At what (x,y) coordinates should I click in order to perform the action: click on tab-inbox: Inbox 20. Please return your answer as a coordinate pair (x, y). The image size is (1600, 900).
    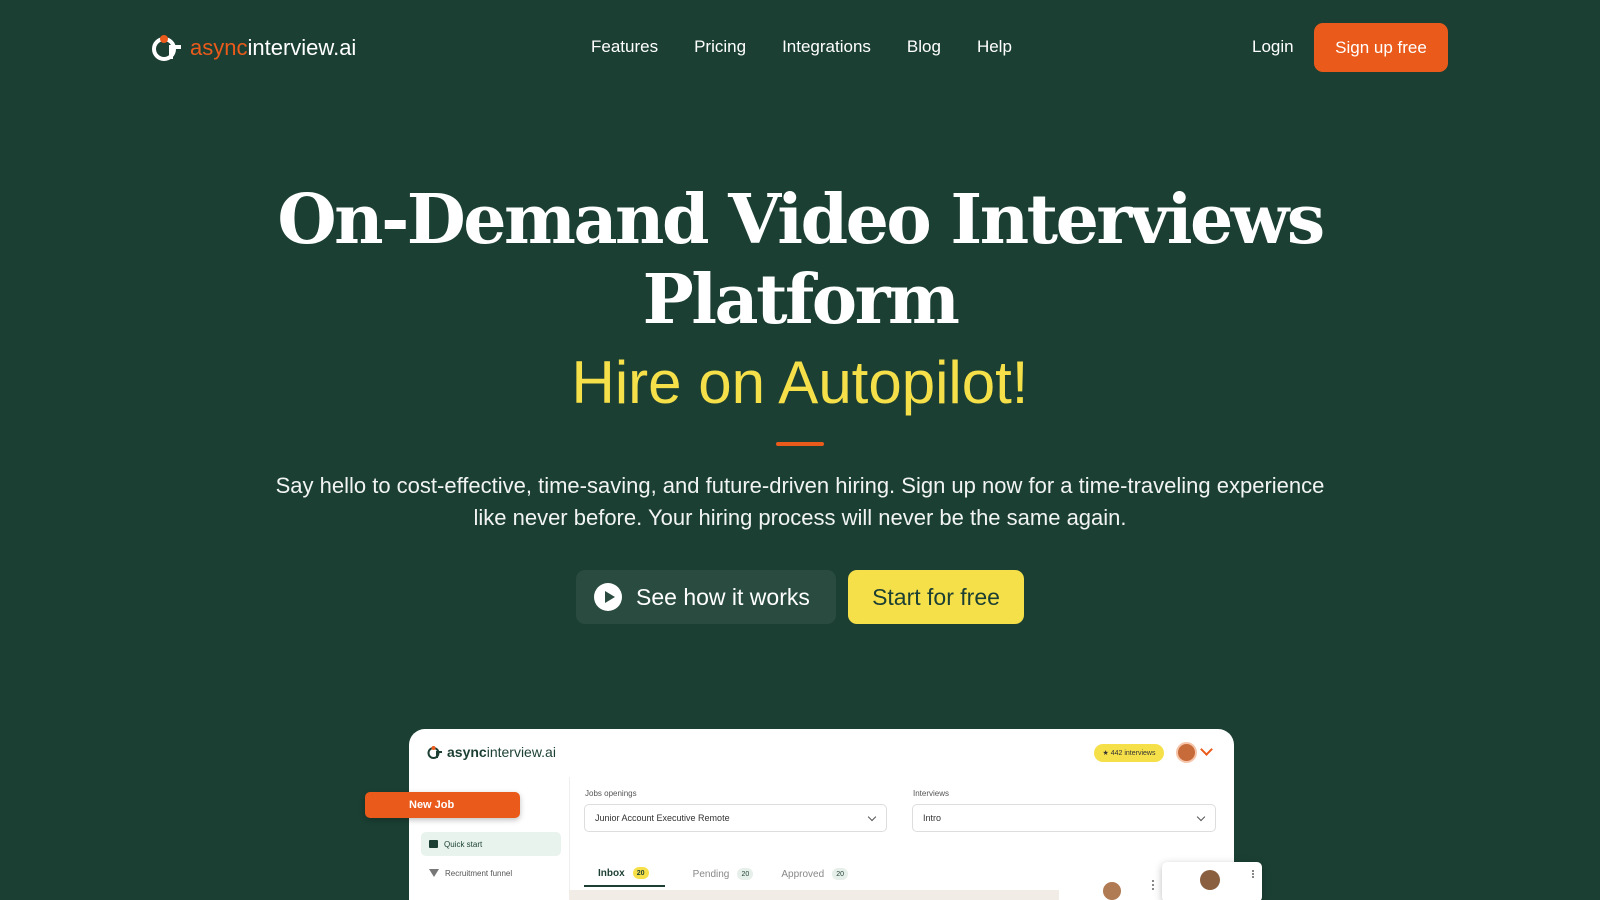
    Looking at the image, I should click on (624, 877).